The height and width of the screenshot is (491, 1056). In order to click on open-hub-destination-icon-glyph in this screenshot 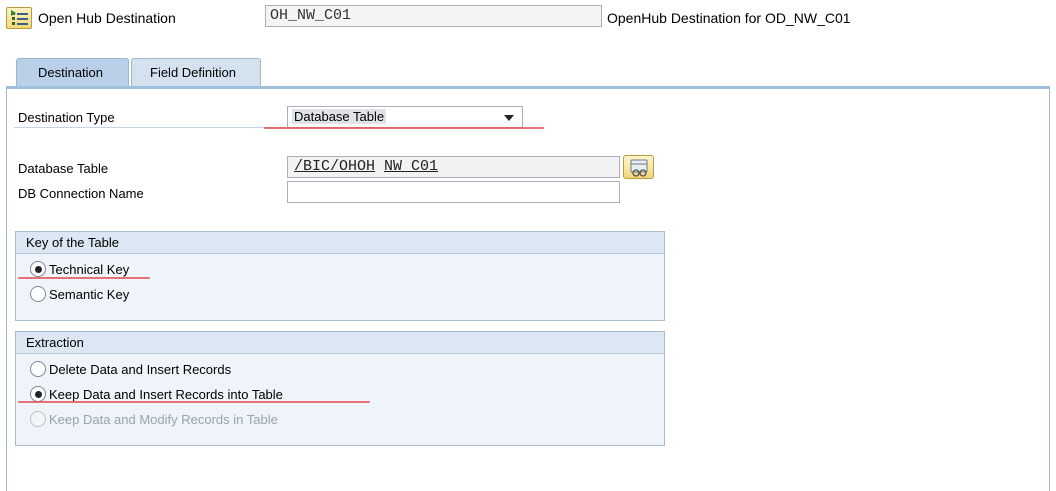, I will do `click(19, 17)`.